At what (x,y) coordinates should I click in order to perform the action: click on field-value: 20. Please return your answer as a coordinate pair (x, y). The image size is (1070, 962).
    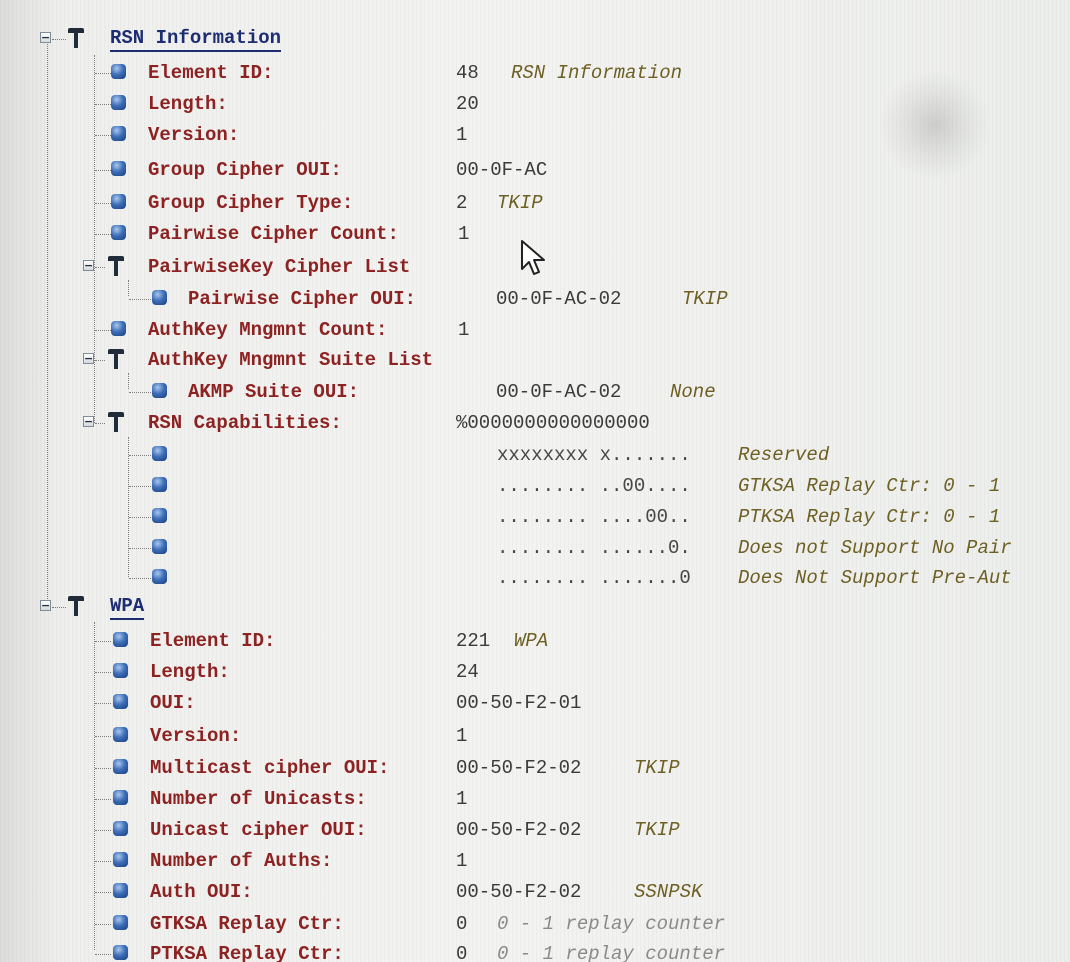
    Looking at the image, I should click on (467, 104).